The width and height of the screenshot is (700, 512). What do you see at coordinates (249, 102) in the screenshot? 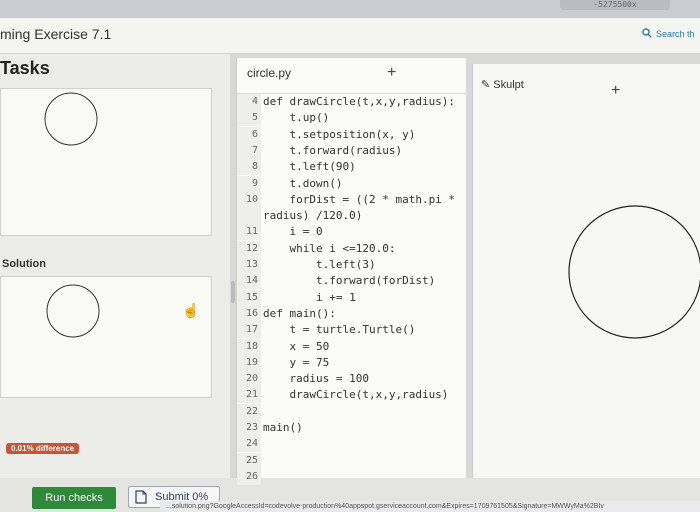
I see `line-number: 4` at bounding box center [249, 102].